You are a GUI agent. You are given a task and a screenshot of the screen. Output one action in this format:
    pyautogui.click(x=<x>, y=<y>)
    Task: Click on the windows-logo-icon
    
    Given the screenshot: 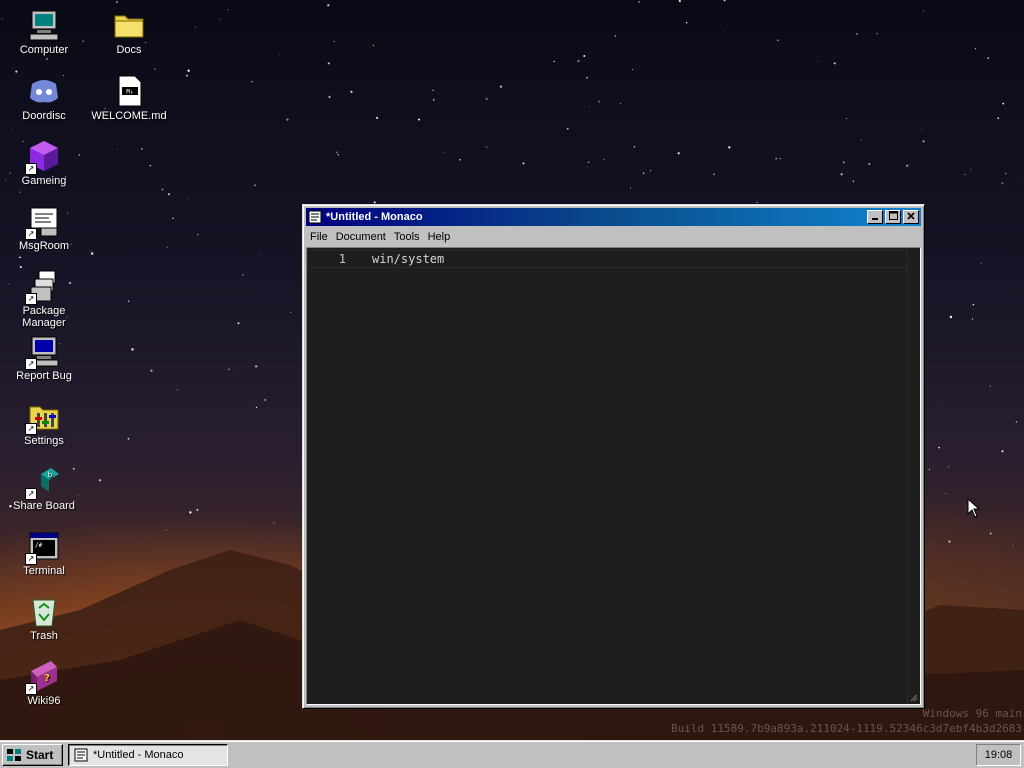 What is the action you would take?
    pyautogui.click(x=14, y=755)
    